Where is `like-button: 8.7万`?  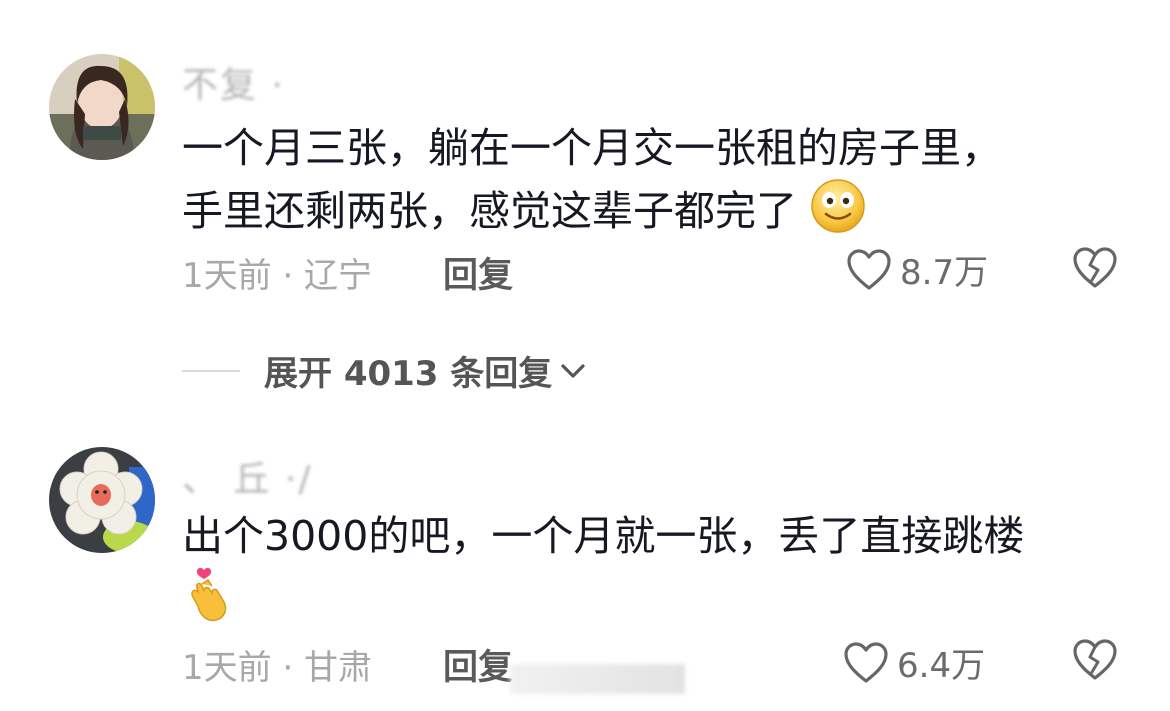 like-button: 8.7万 is located at coordinates (917, 269).